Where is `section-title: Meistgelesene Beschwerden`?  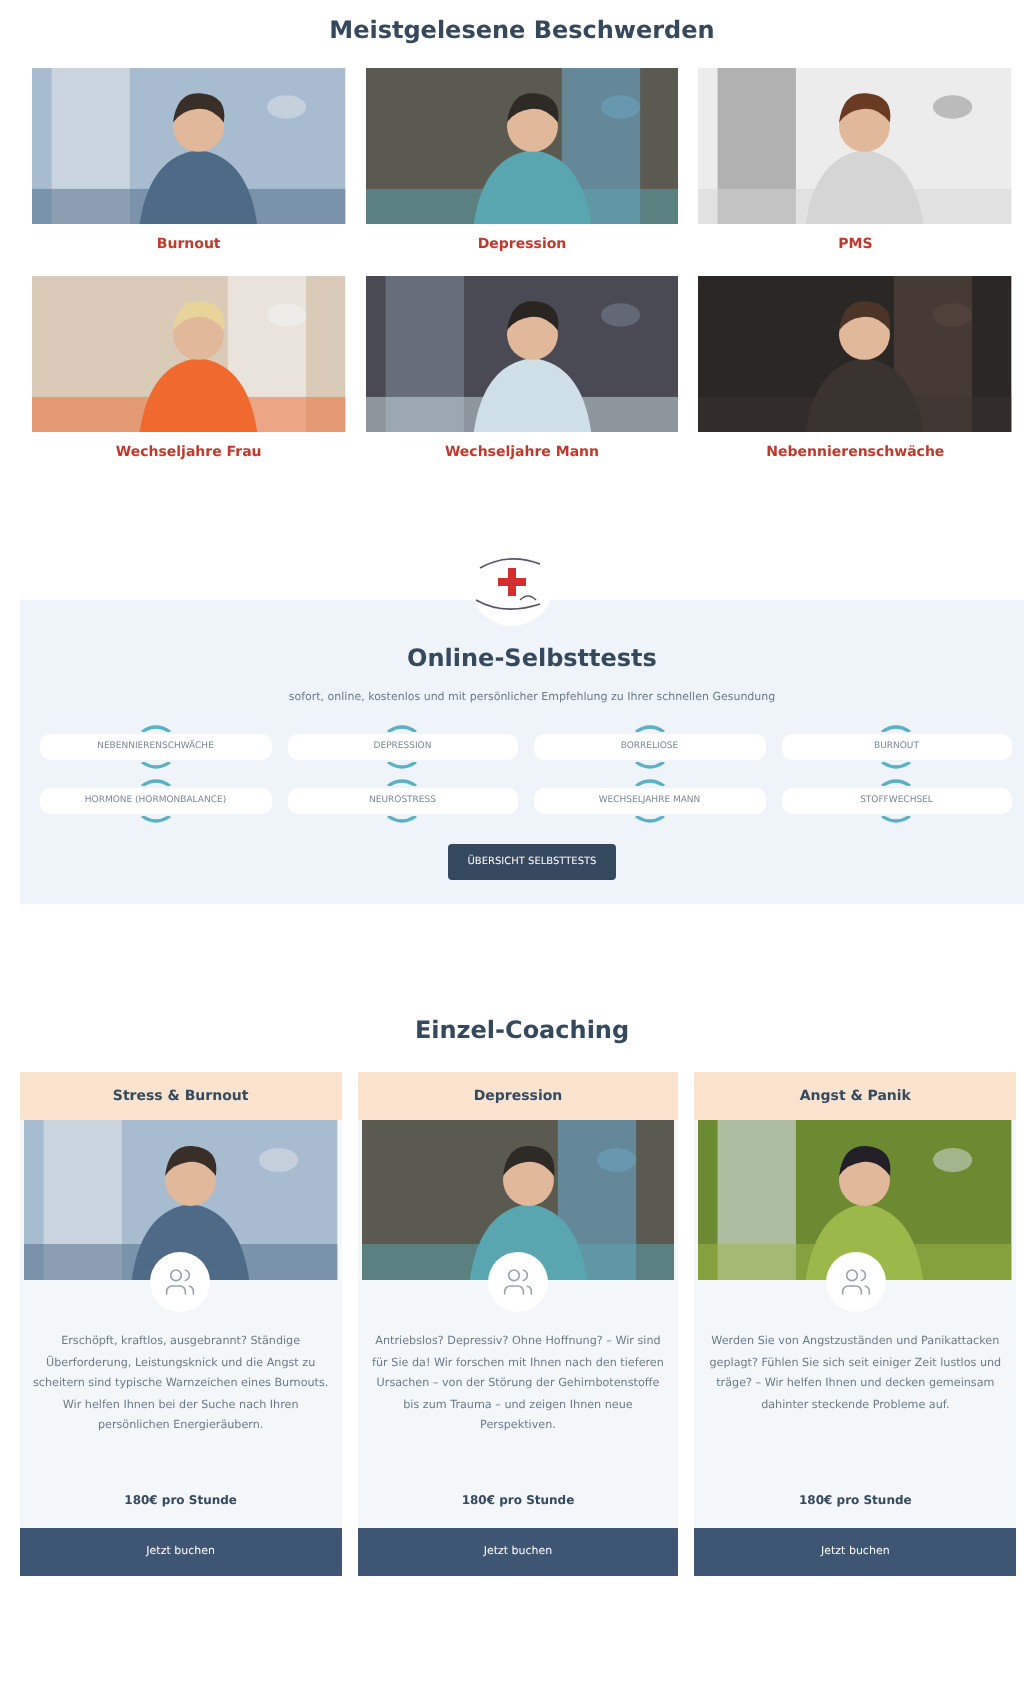 section-title: Meistgelesene Beschwerden is located at coordinates (522, 30).